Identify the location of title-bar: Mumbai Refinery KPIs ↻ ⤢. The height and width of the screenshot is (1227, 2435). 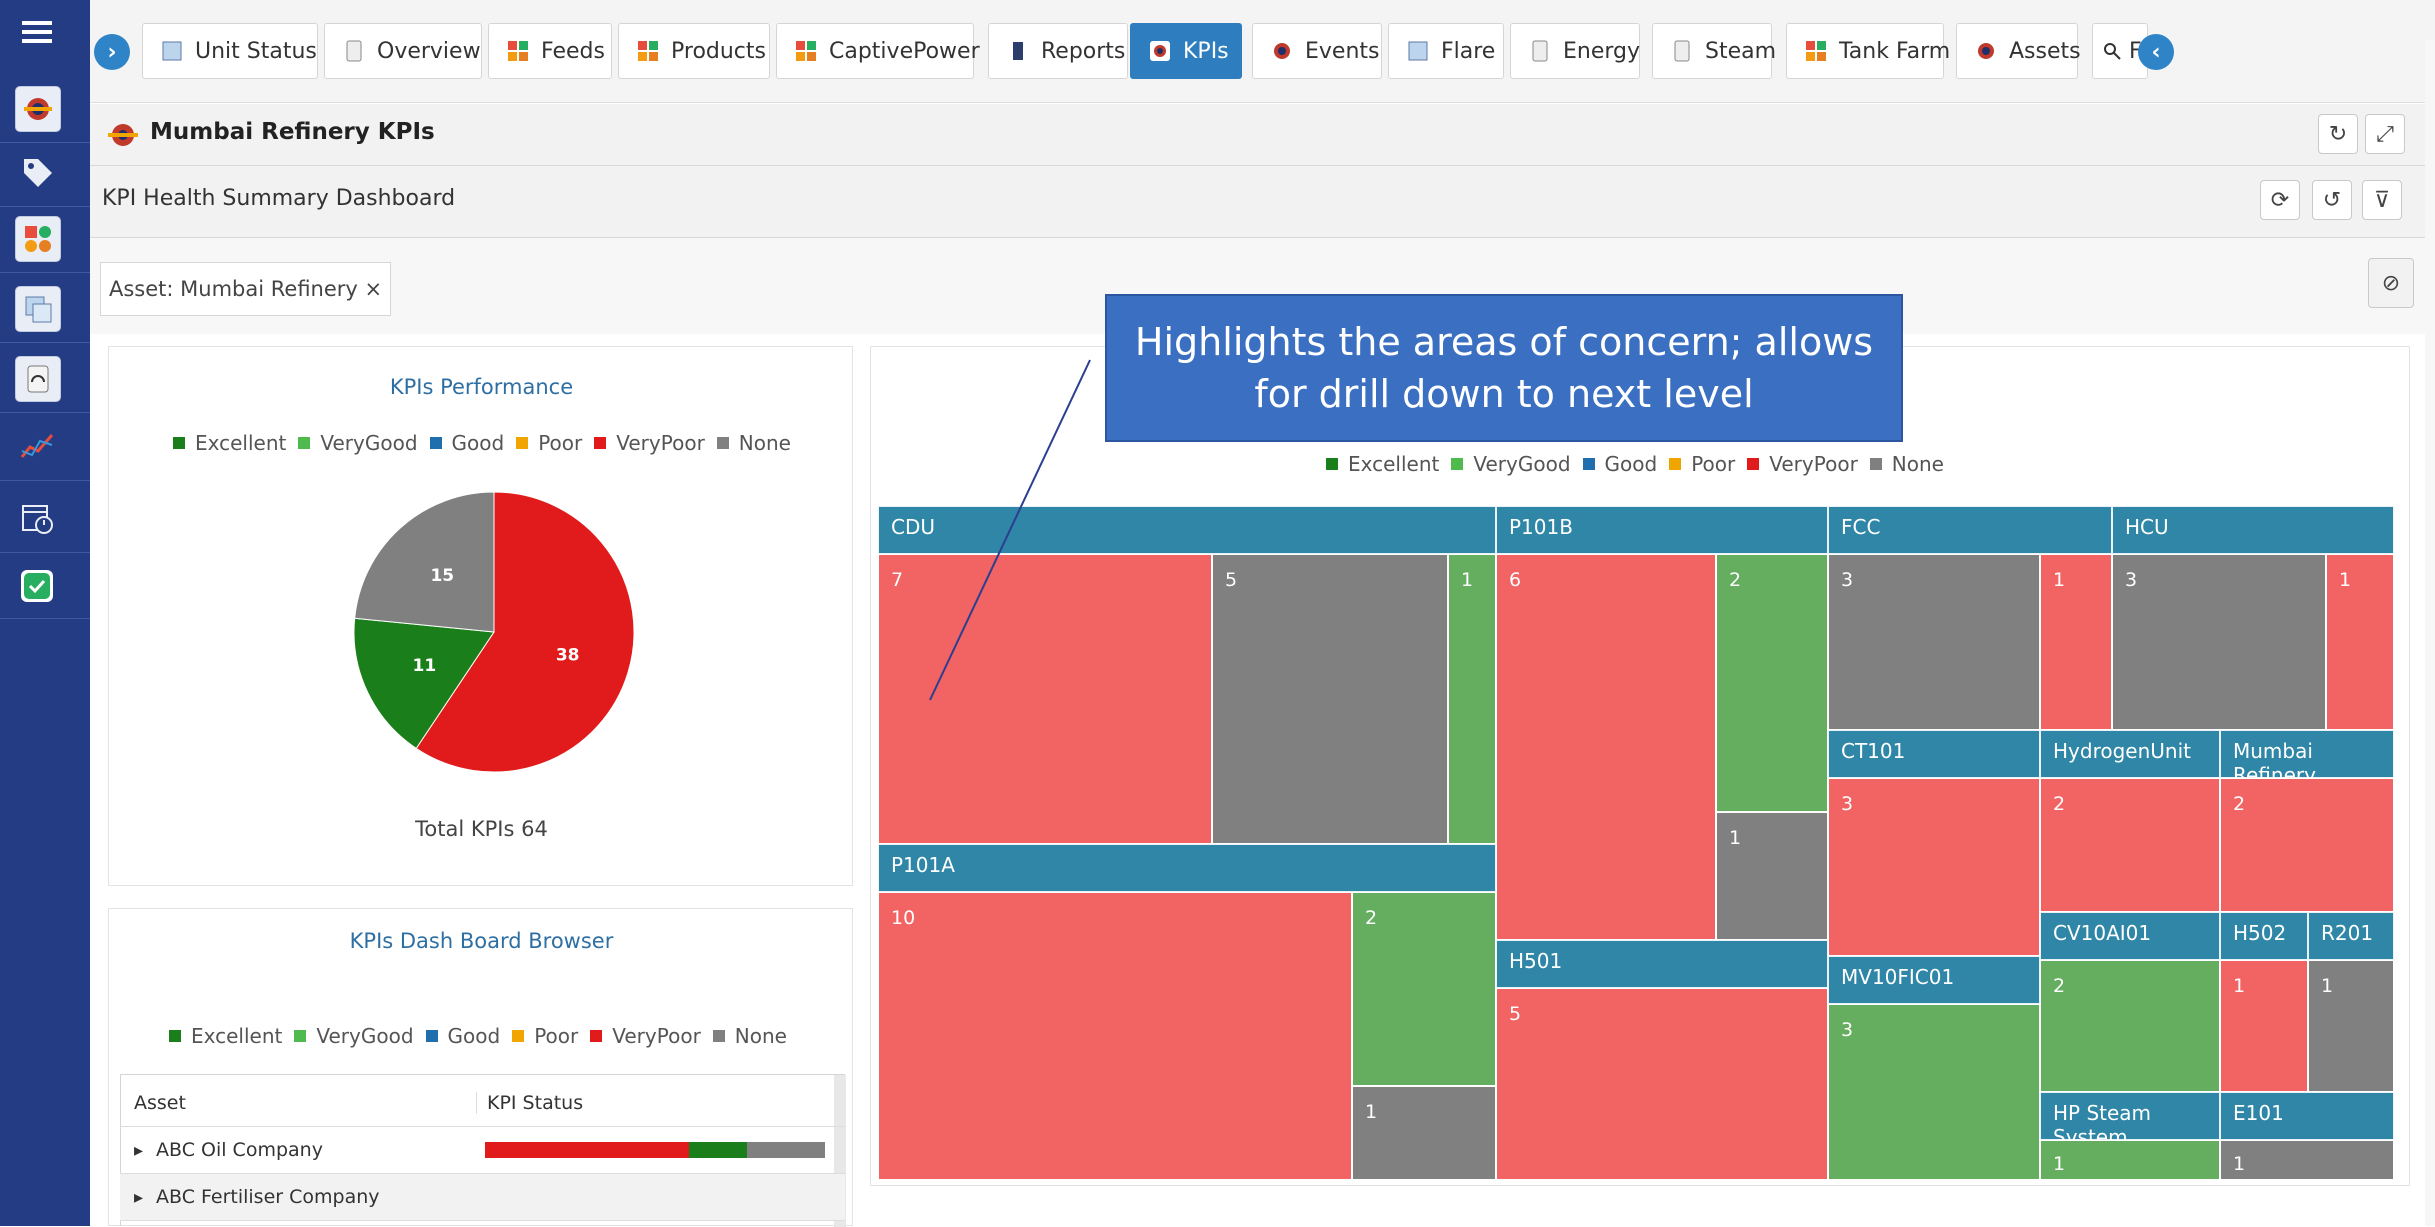
(1257, 135).